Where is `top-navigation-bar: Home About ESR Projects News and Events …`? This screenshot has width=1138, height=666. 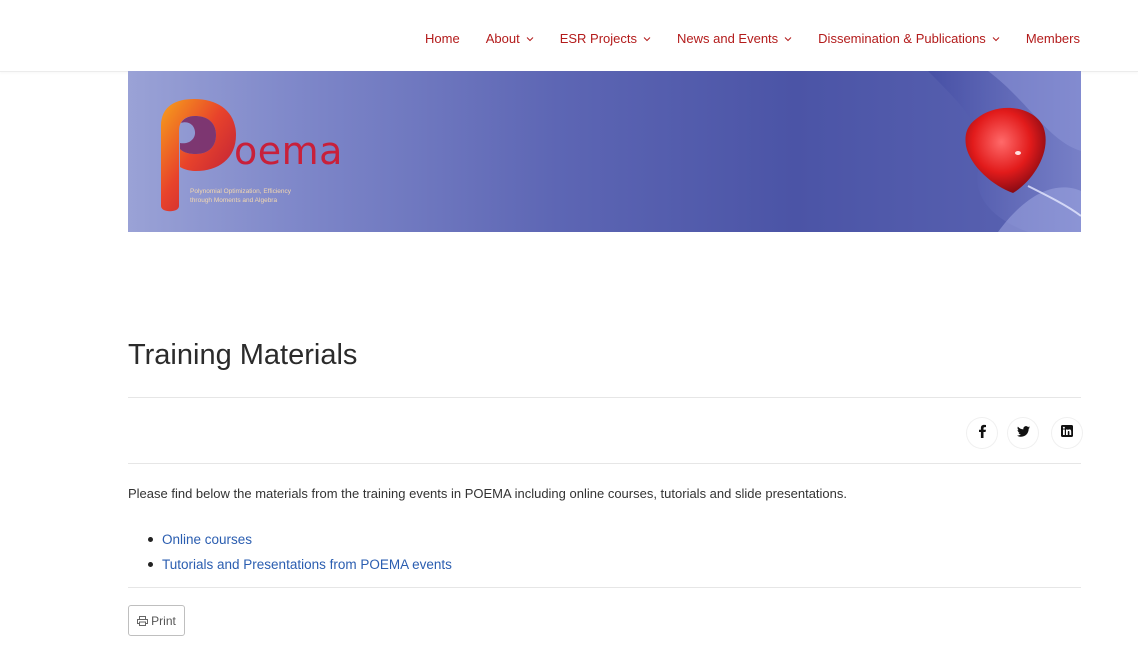 top-navigation-bar: Home About ESR Projects News and Events … is located at coordinates (569, 36).